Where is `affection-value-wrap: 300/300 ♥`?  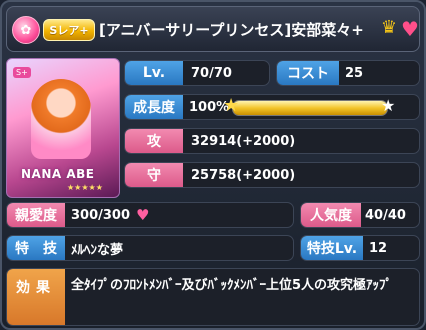
affection-value-wrap: 300/300 ♥ is located at coordinates (110, 215).